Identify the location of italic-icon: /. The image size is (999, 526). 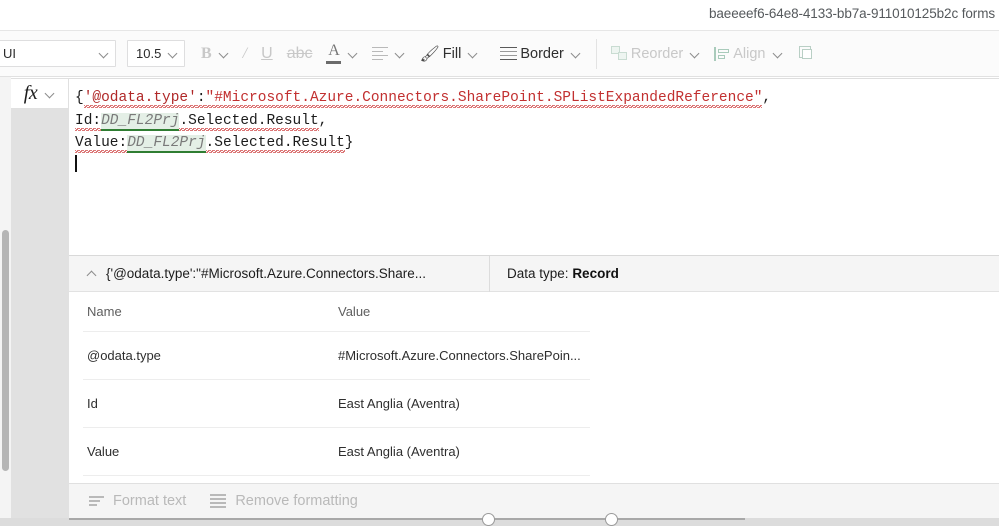
(245, 53).